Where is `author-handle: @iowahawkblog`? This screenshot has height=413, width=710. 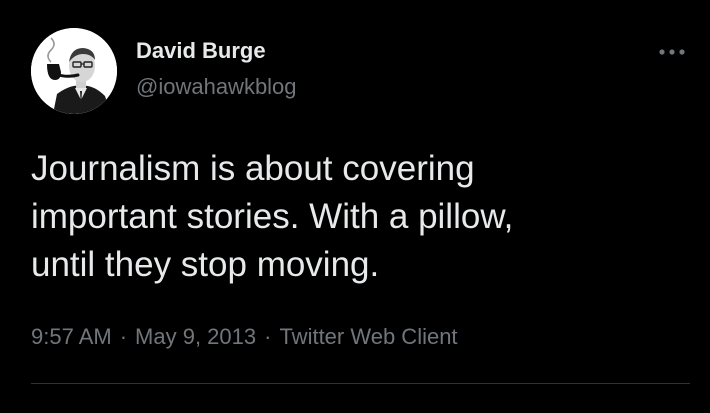
author-handle: @iowahawkblog is located at coordinates (216, 87).